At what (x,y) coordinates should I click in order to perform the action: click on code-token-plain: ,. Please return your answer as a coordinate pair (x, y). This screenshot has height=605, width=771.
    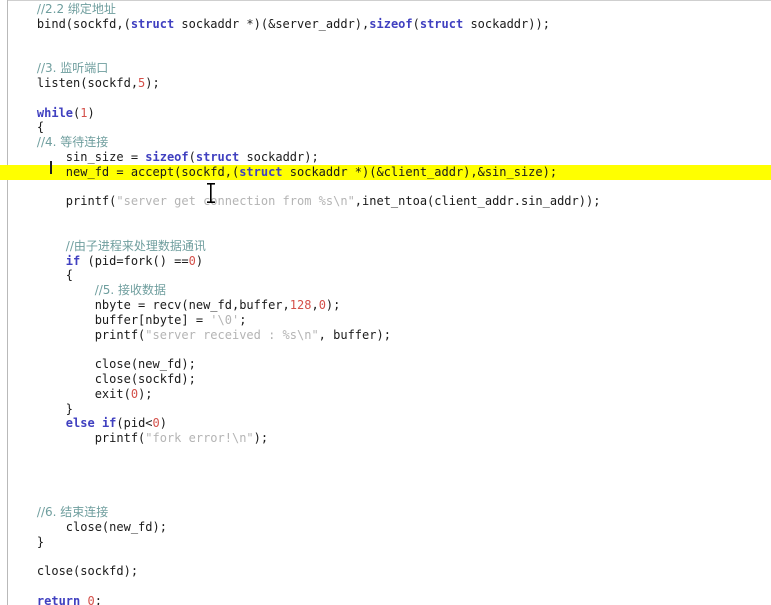
    Looking at the image, I should click on (315, 304).